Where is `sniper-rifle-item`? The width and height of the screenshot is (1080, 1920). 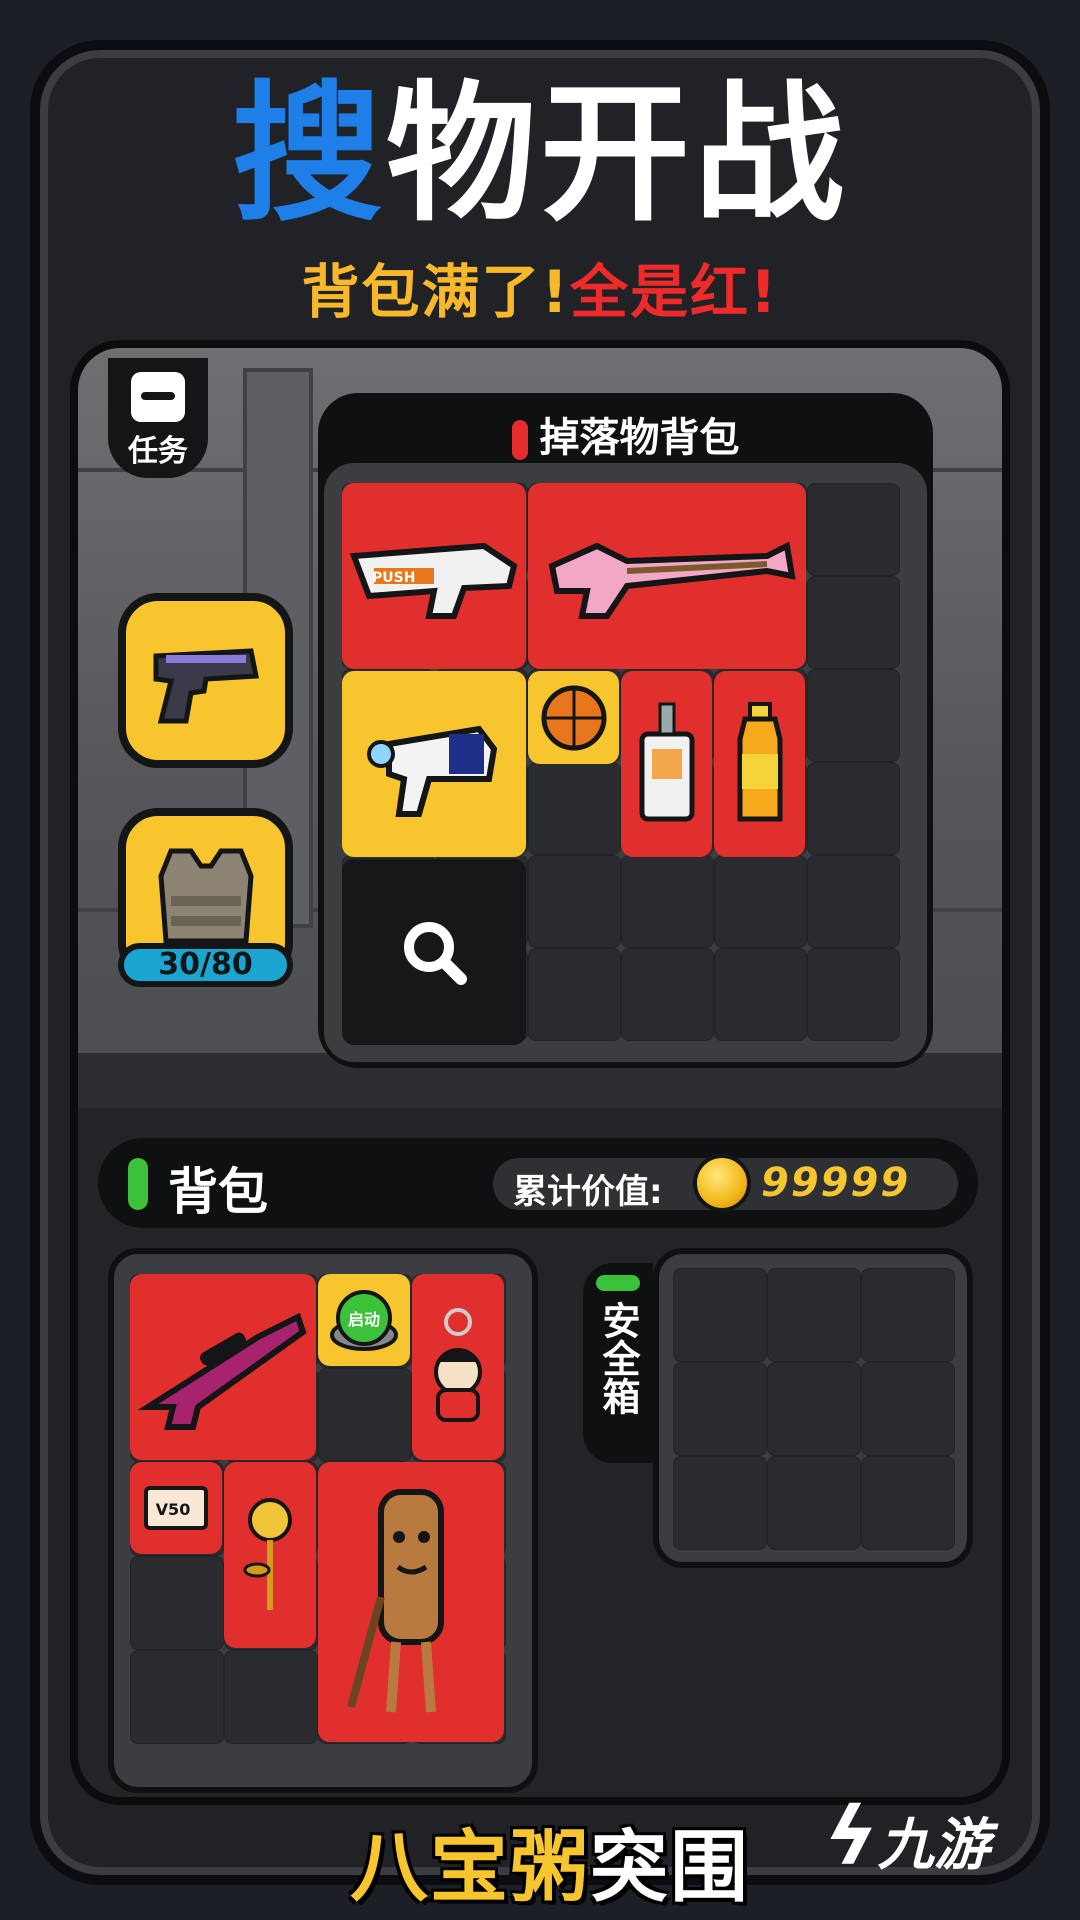
sniper-rifle-item is located at coordinates (223, 1367).